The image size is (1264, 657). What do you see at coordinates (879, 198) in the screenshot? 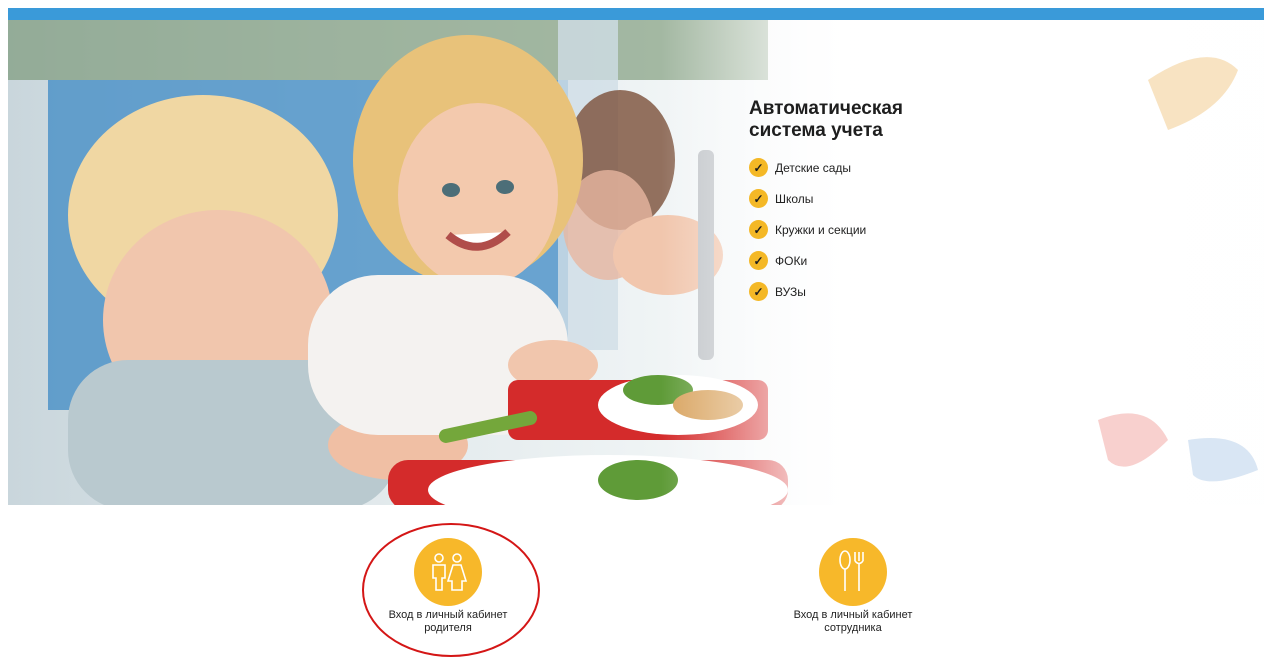
I see `feature-item: ✓ Школы` at bounding box center [879, 198].